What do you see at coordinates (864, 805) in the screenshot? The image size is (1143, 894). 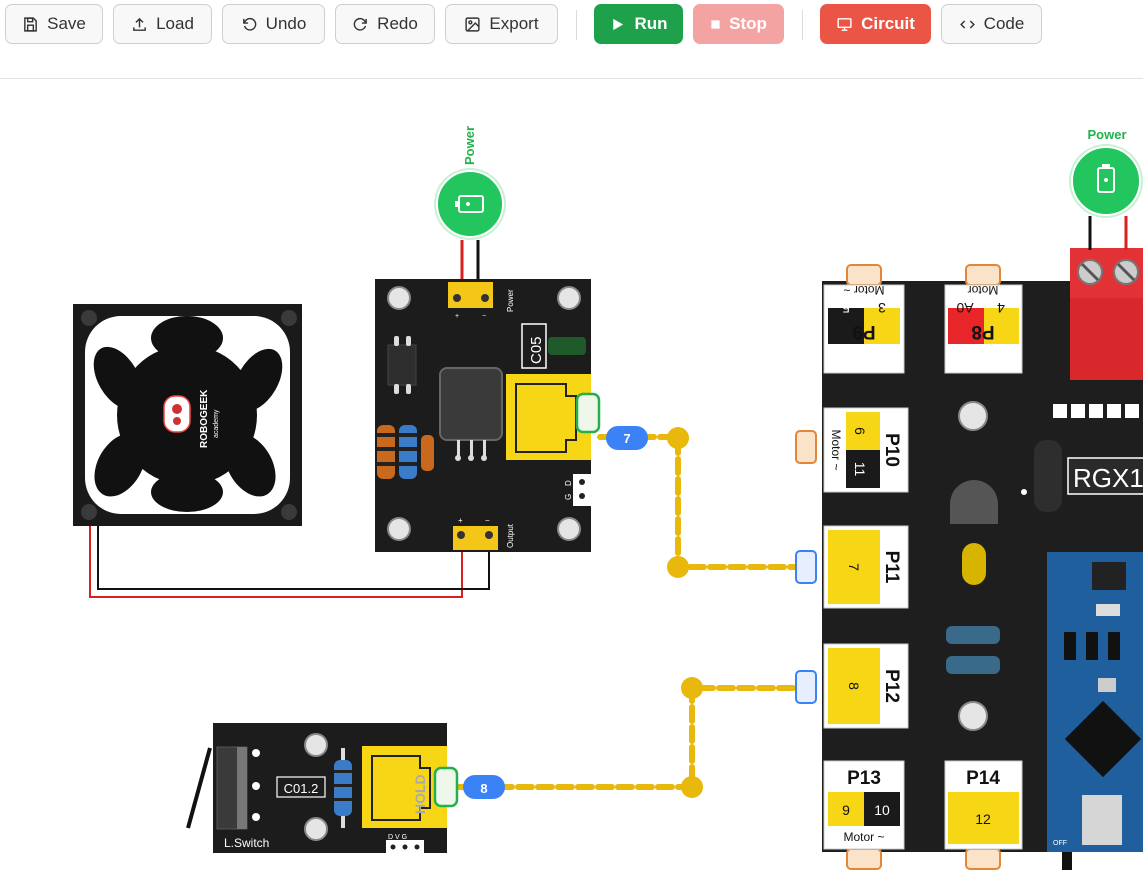 I see `port-p13: P13 9 10 Motor ~` at bounding box center [864, 805].